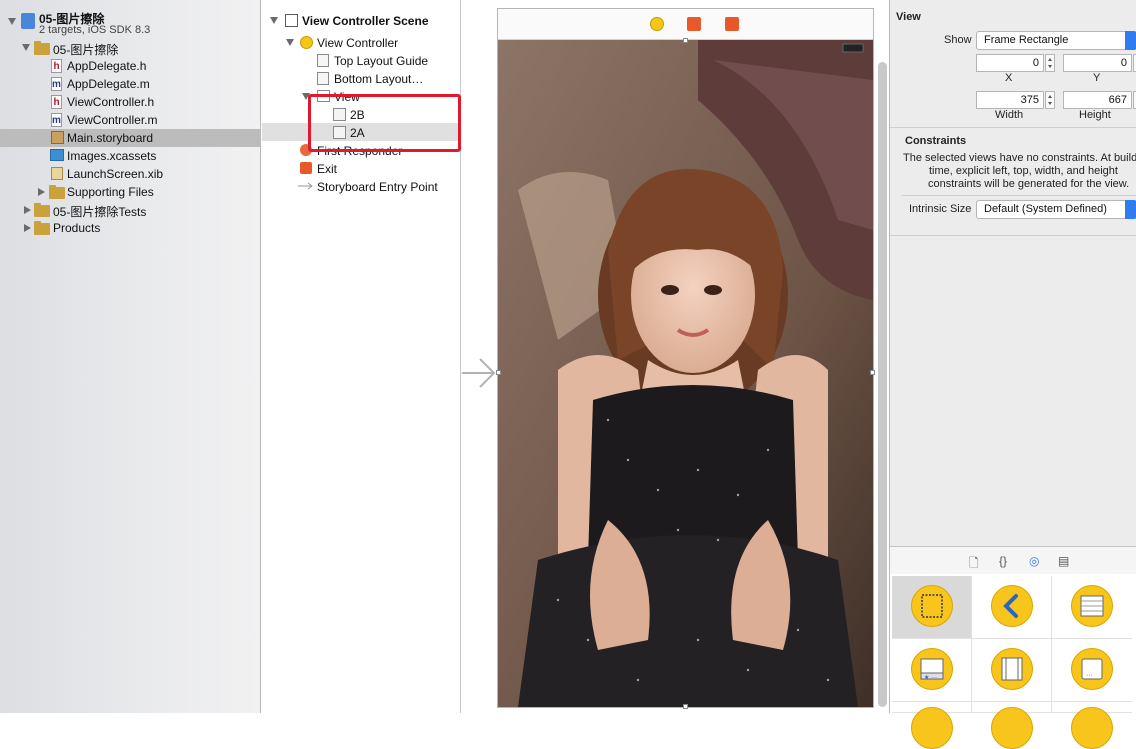 The width and height of the screenshot is (1136, 749). What do you see at coordinates (57, 173) in the screenshot?
I see `xib-file-icon` at bounding box center [57, 173].